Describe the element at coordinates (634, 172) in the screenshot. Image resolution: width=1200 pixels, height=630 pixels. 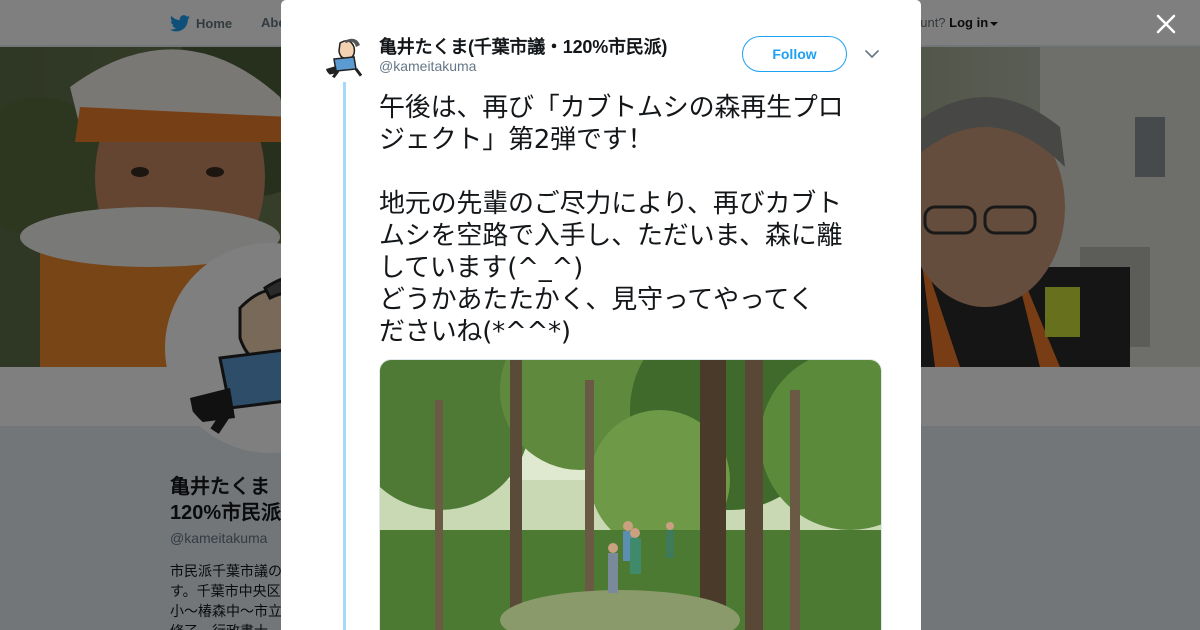
I see `tweet-text-line` at that location.